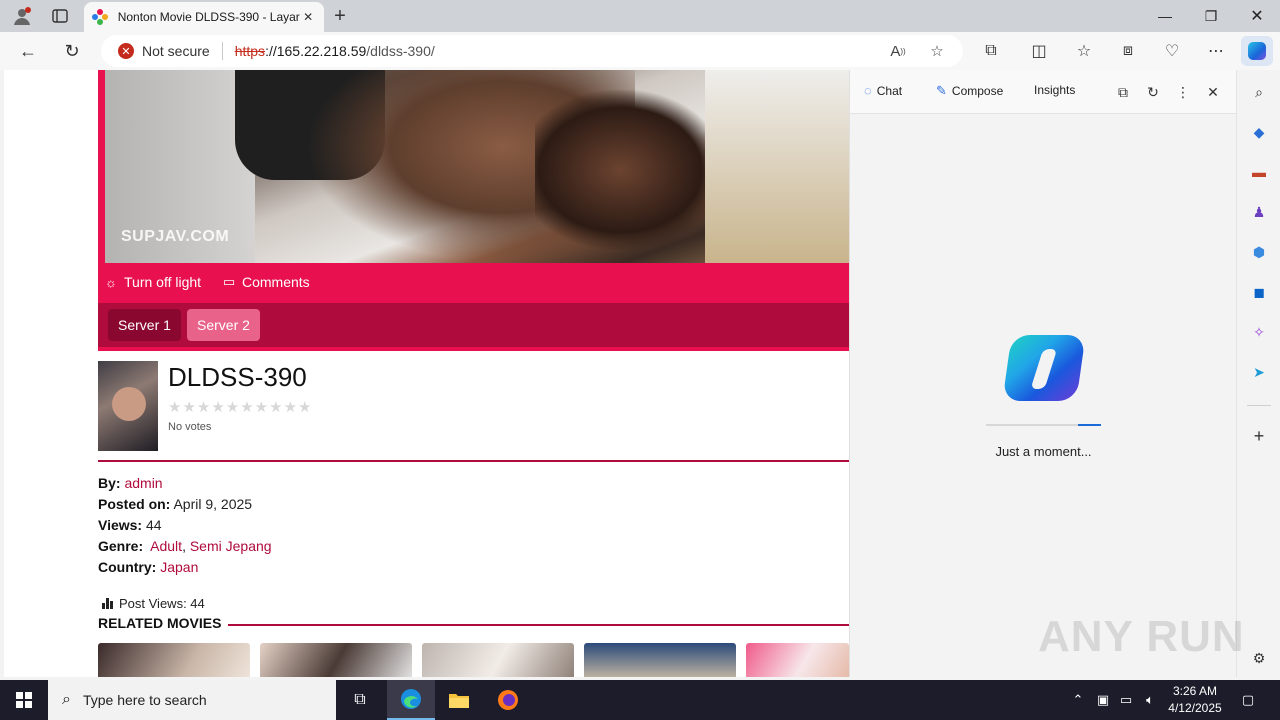 This screenshot has height=720, width=1280. Describe the element at coordinates (1084, 51) in the screenshot. I see `favorites-icon: ☆` at that location.